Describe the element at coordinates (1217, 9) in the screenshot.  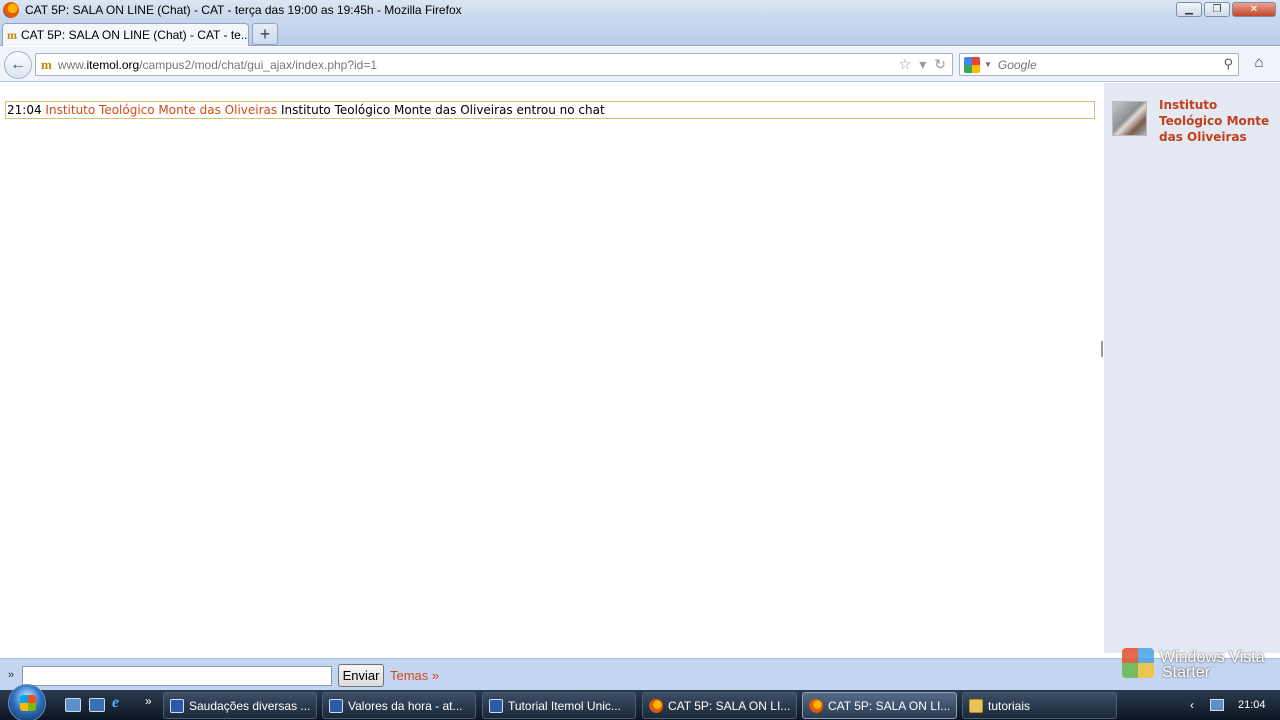
I see `maximize-button: ❐` at that location.